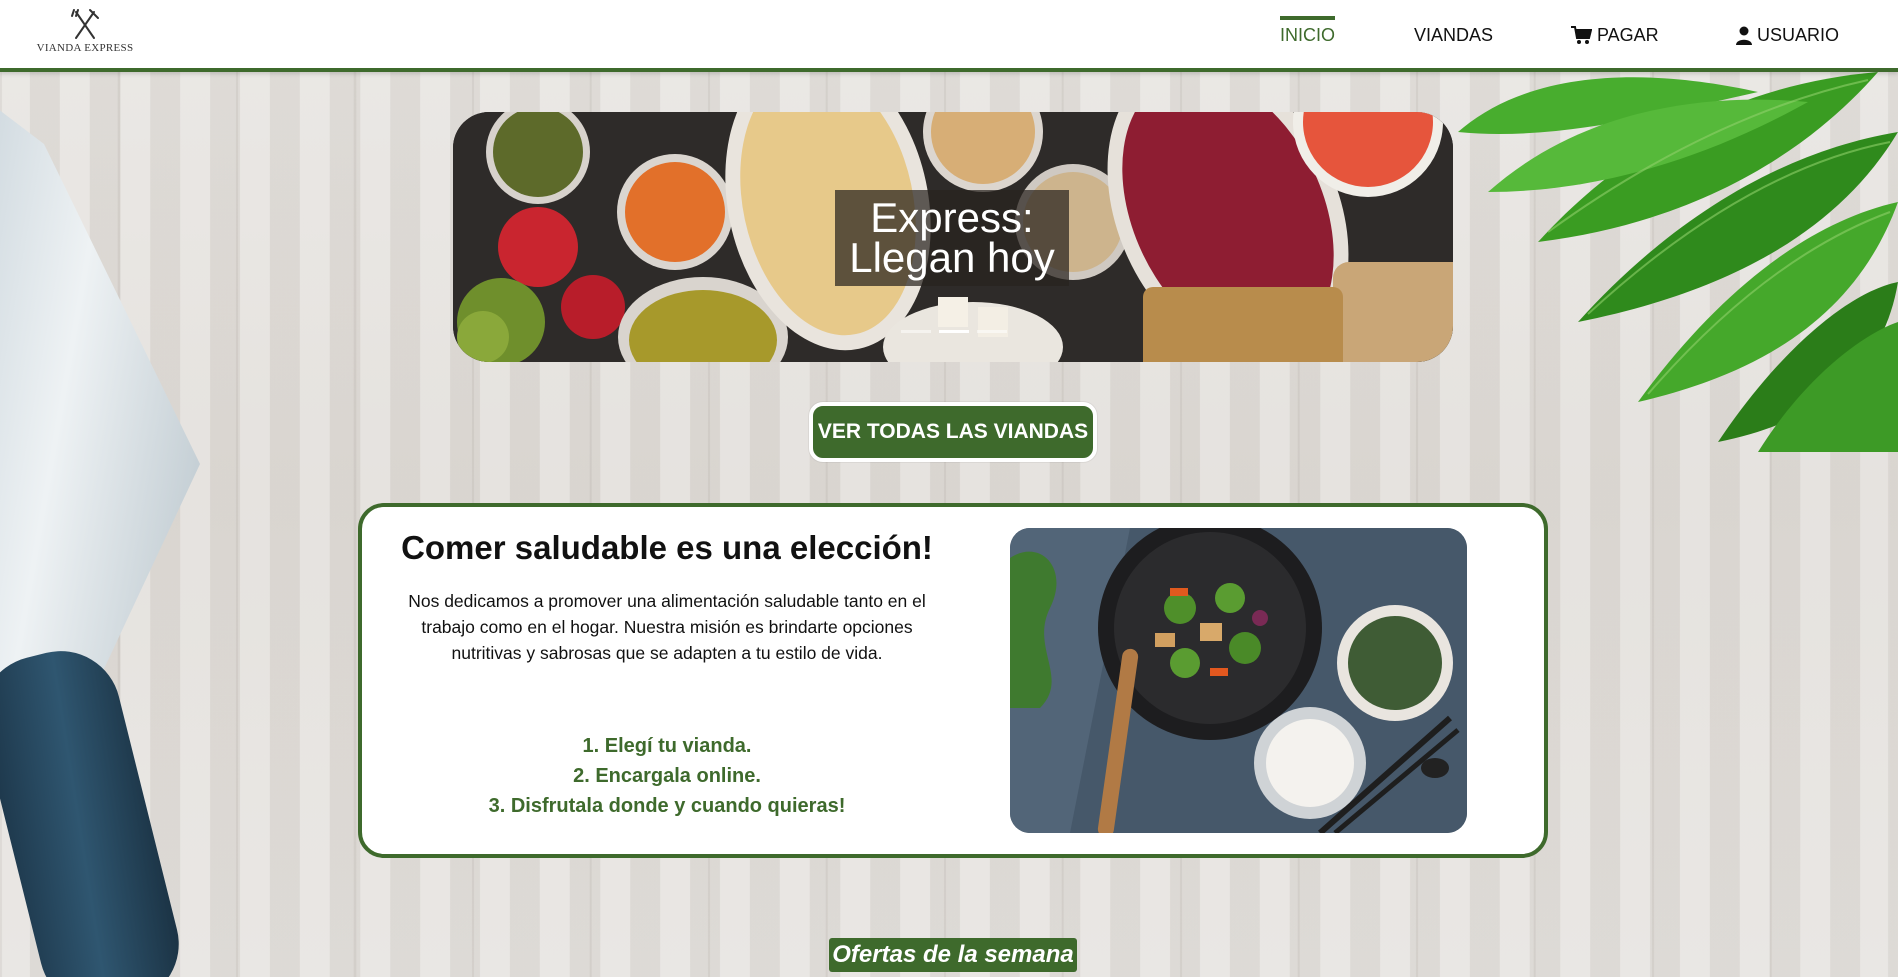  I want to click on nav-item-label: VIANDAS, so click(1454, 34).